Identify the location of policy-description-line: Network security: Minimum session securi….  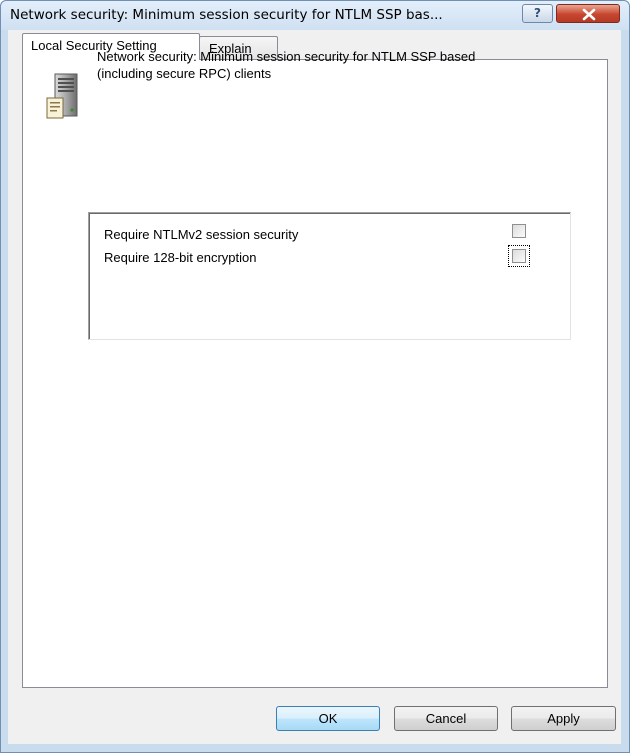
(286, 56).